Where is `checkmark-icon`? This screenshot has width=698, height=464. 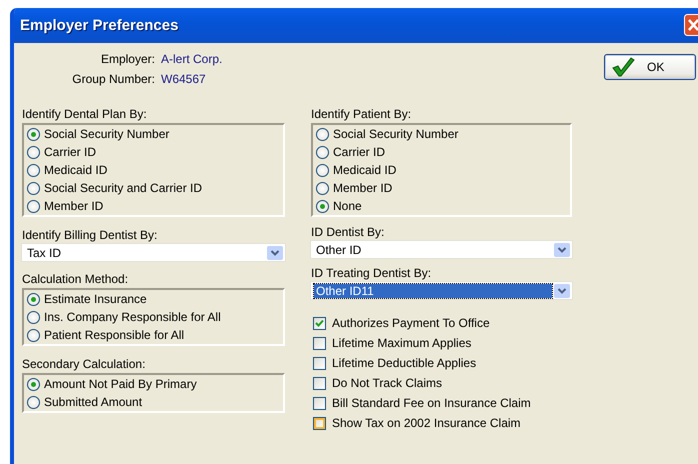
checkmark-icon is located at coordinates (623, 67).